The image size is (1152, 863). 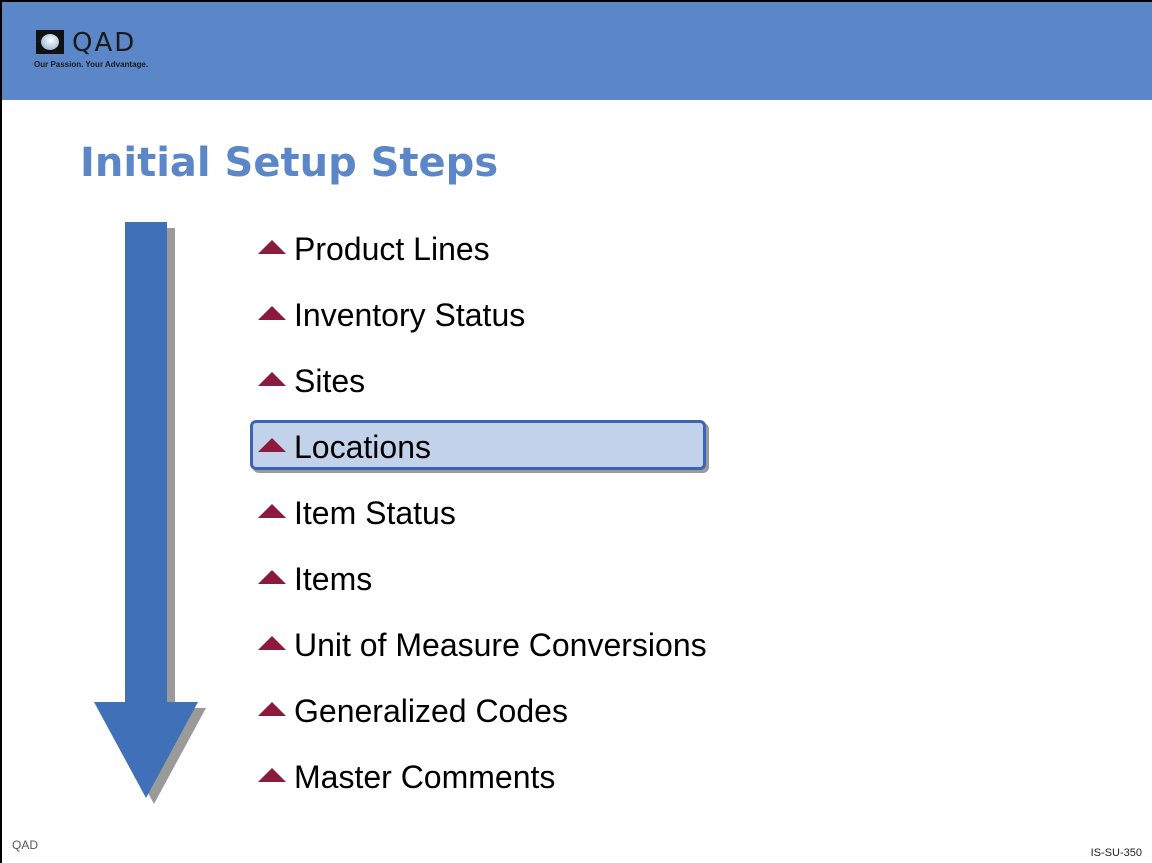 I want to click on step-item-sites: Sites, so click(x=310, y=391).